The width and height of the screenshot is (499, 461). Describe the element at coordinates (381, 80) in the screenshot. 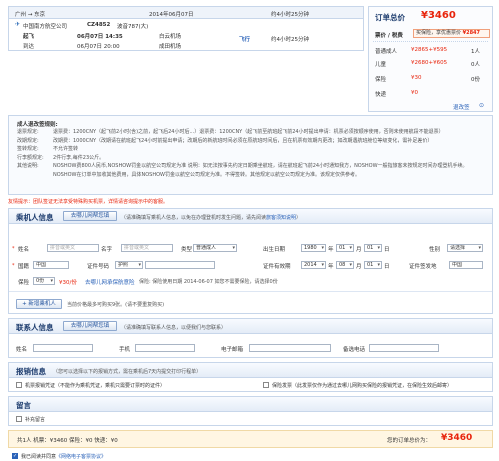

I see `insurance-label: 保险` at that location.